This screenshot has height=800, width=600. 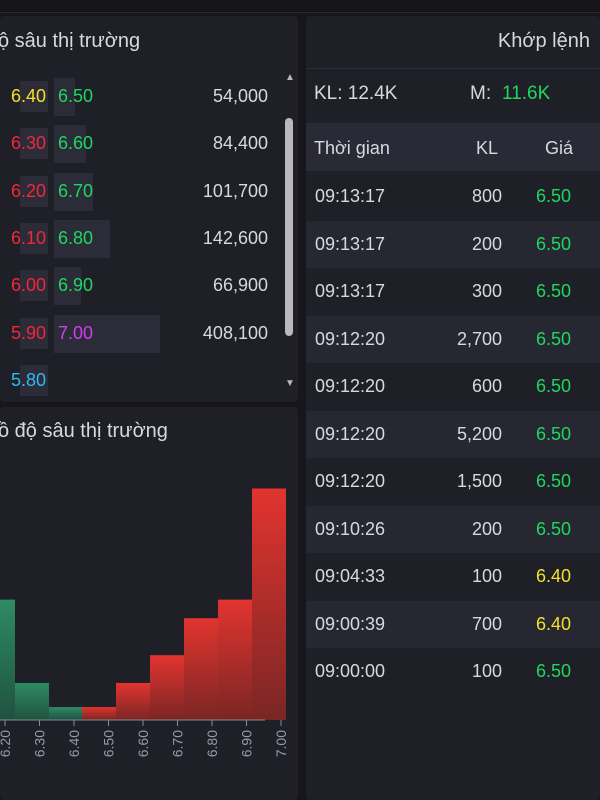 What do you see at coordinates (453, 671) in the screenshot?
I see `table-row: 09:00:00 100 6.50` at bounding box center [453, 671].